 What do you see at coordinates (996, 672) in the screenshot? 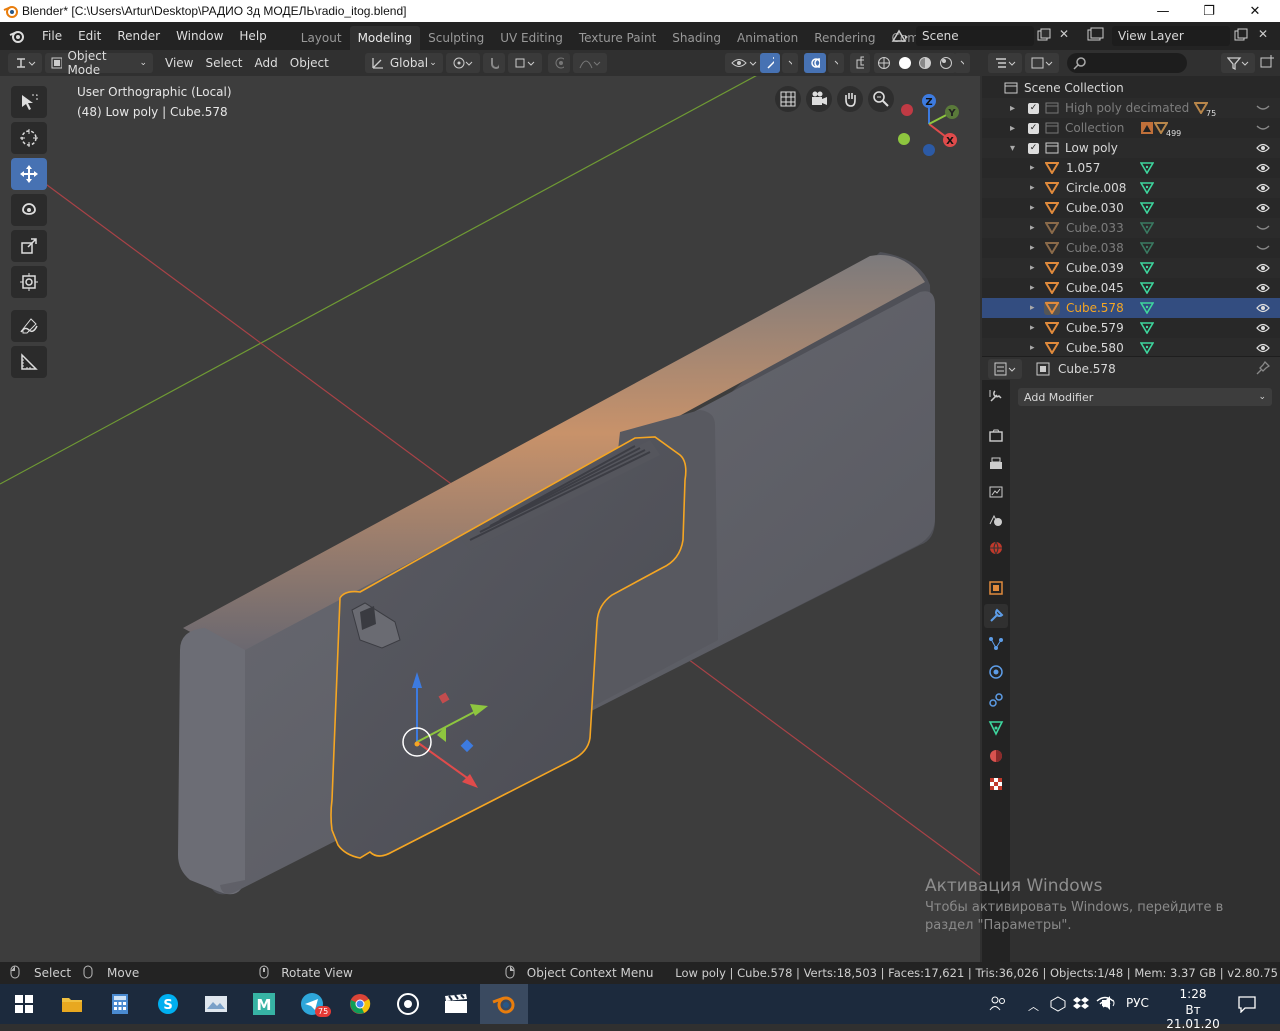
I see `tab-physics-icon` at bounding box center [996, 672].